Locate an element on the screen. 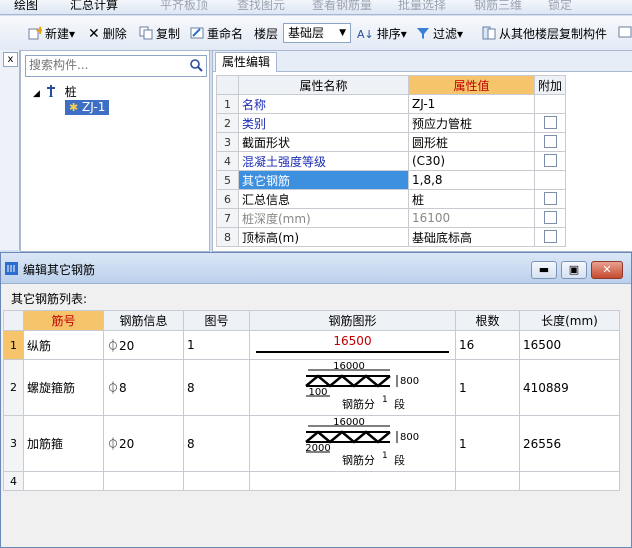 This screenshot has height=548, width=632. filter-button: 过滤▾ is located at coordinates (439, 33).